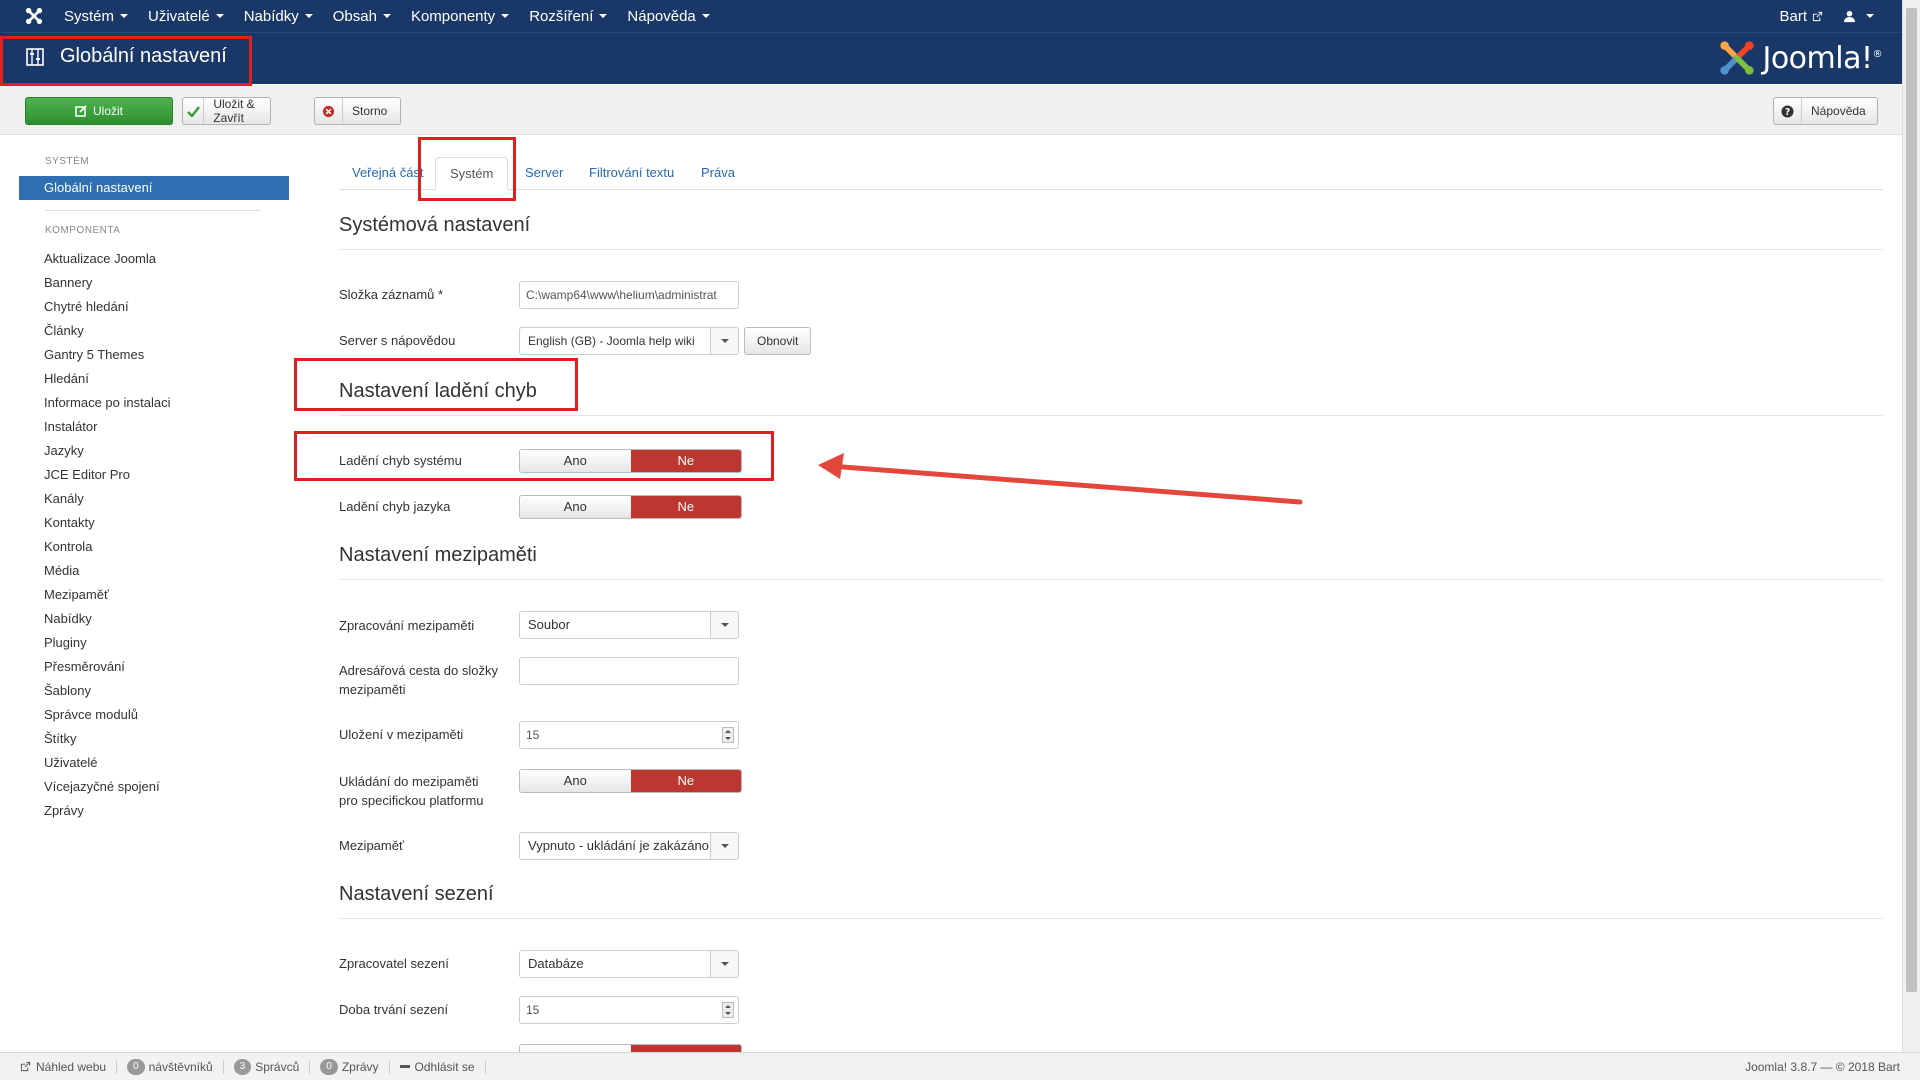 The image size is (1920, 1080). I want to click on section-title-debug: Nastavení ladění chyb, so click(1111, 398).